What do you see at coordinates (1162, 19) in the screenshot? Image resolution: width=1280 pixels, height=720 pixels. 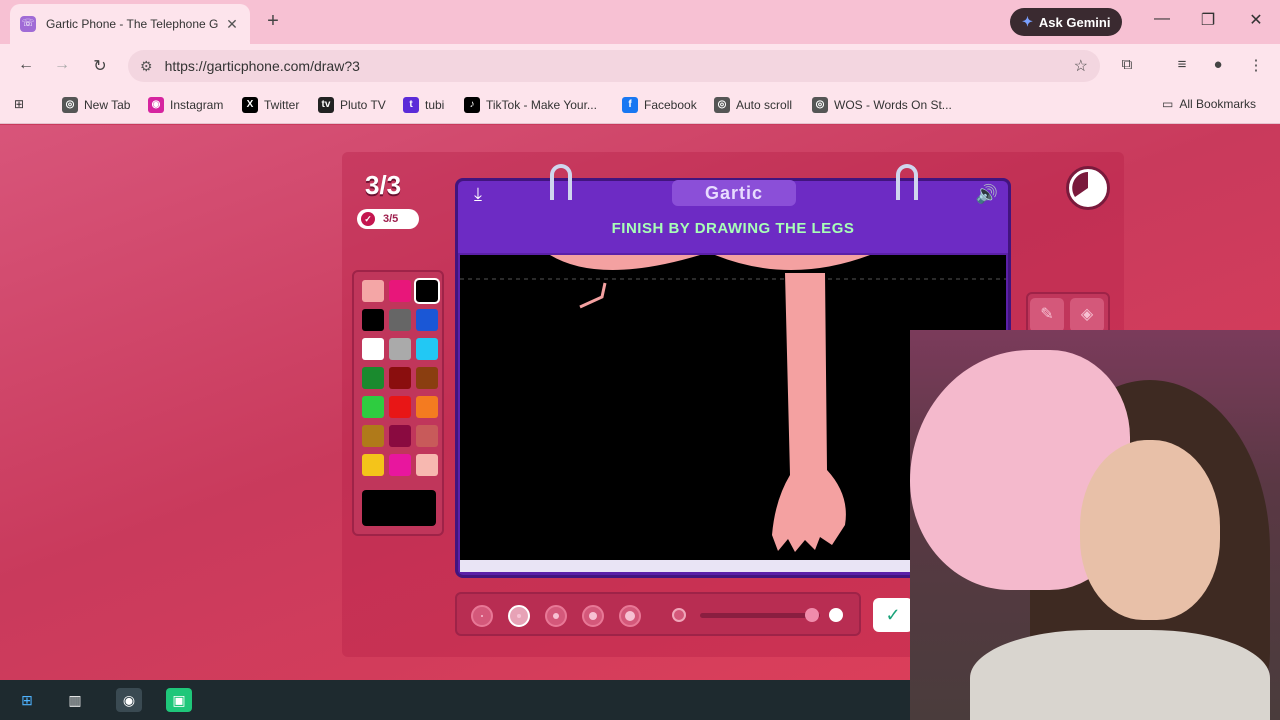 I see `minimize-window-icon: —` at bounding box center [1162, 19].